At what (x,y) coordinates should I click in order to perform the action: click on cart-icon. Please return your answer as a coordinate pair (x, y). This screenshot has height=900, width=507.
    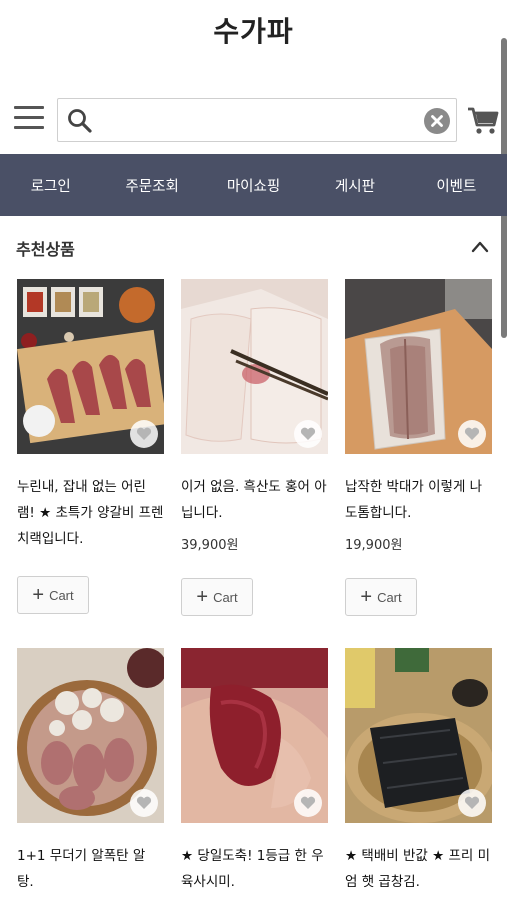
    Looking at the image, I should click on (483, 120).